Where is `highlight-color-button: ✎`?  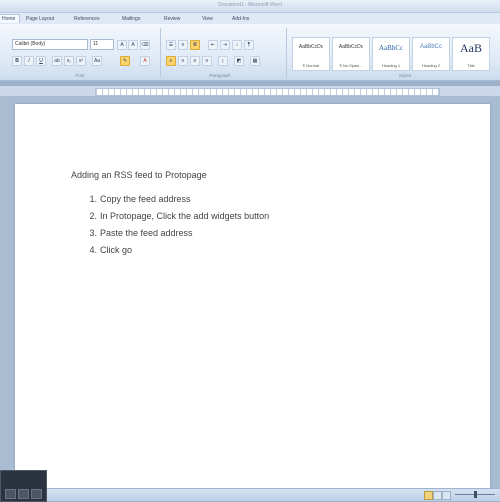 highlight-color-button: ✎ is located at coordinates (125, 61).